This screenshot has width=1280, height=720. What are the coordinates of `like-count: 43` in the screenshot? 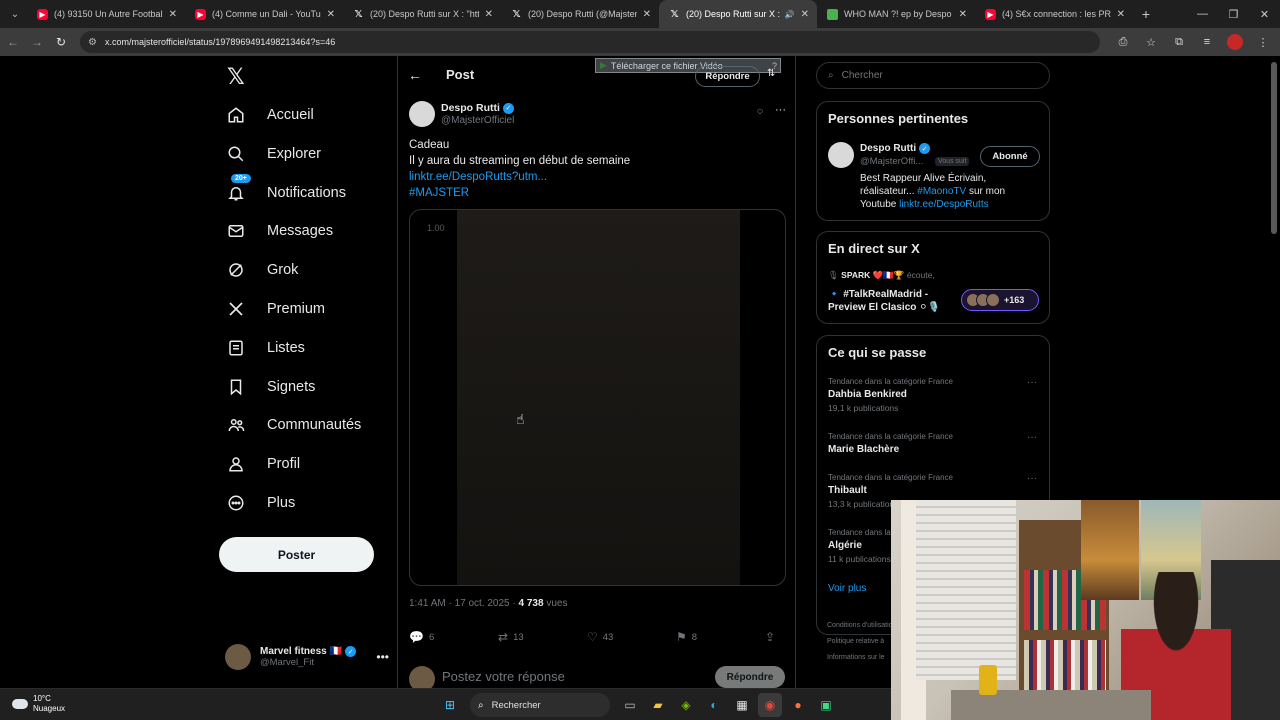 It's located at (608, 637).